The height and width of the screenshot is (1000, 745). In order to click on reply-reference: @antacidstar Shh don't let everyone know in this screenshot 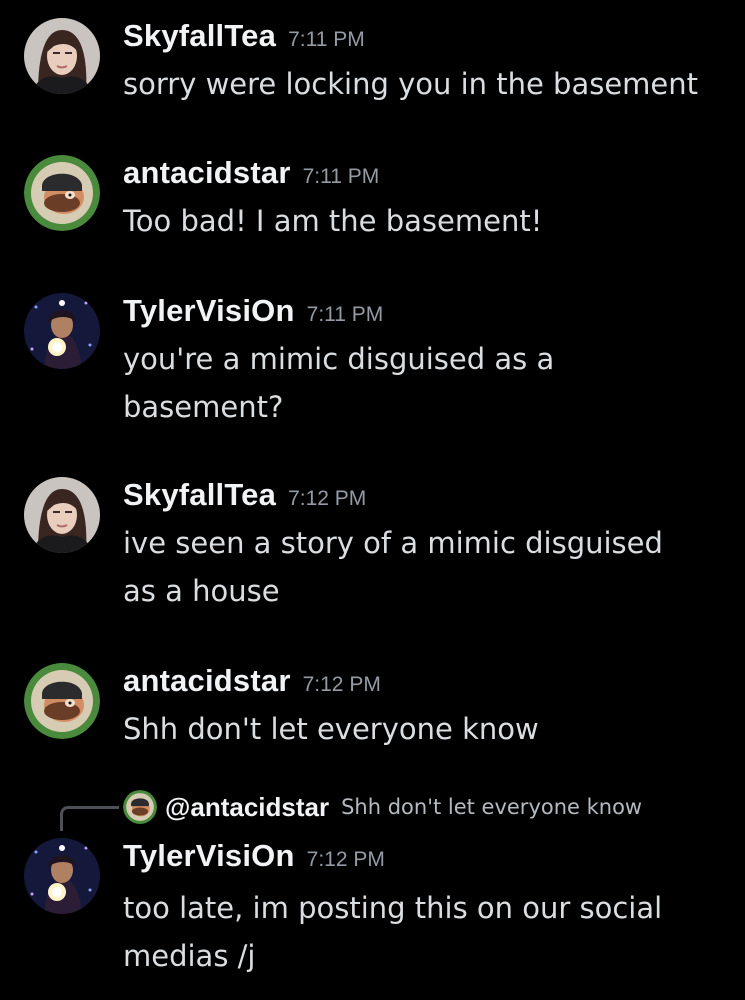, I will do `click(382, 807)`.